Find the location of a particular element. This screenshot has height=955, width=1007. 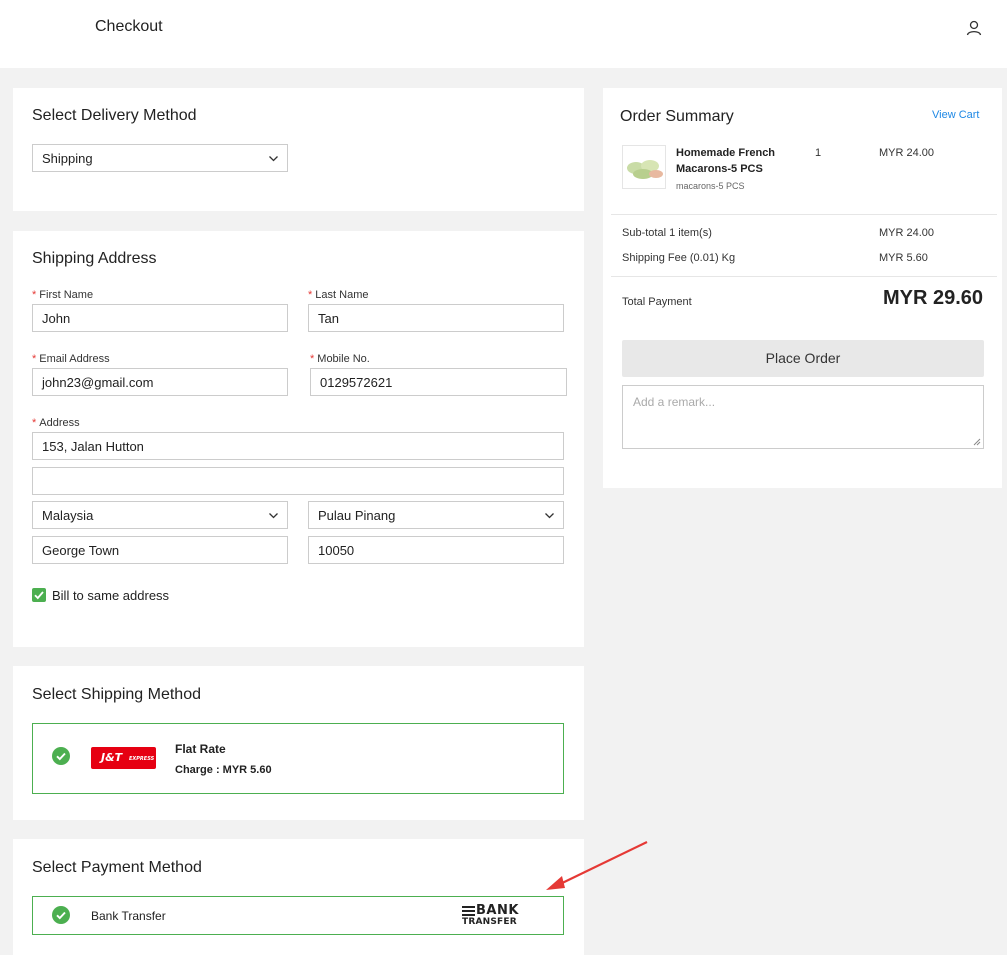

product-name-line1: Homemade French is located at coordinates (726, 153).